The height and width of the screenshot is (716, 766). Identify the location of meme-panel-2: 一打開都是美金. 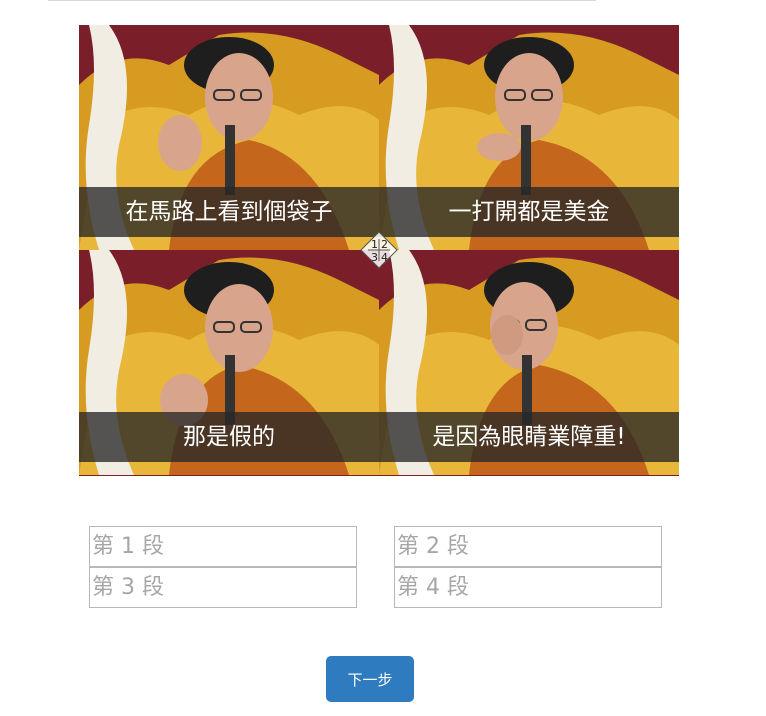
(529, 137).